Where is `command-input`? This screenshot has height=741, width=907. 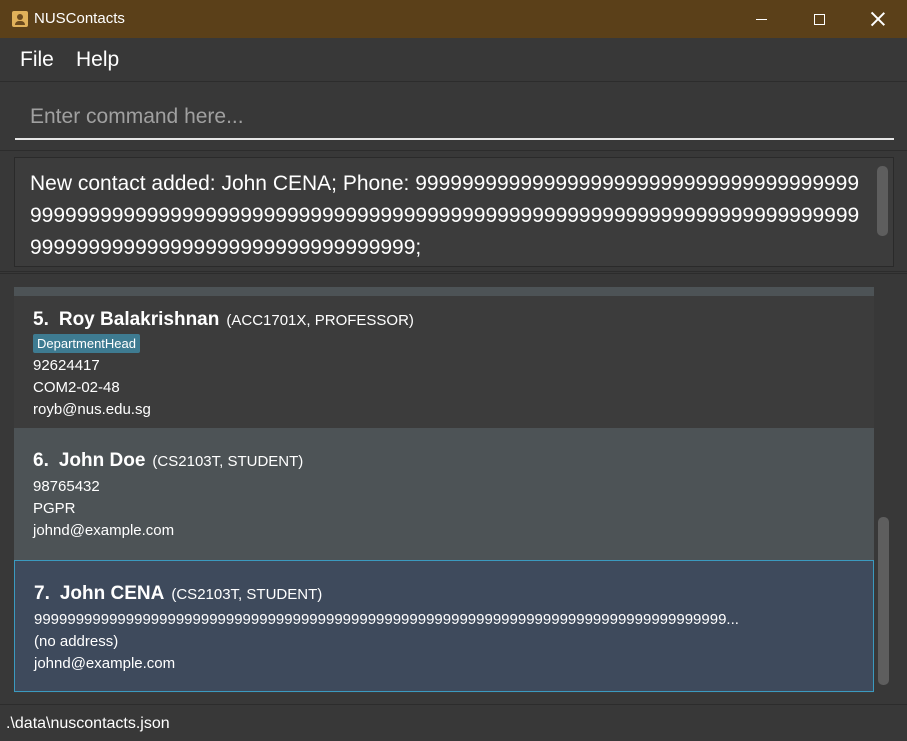 command-input is located at coordinates (454, 118).